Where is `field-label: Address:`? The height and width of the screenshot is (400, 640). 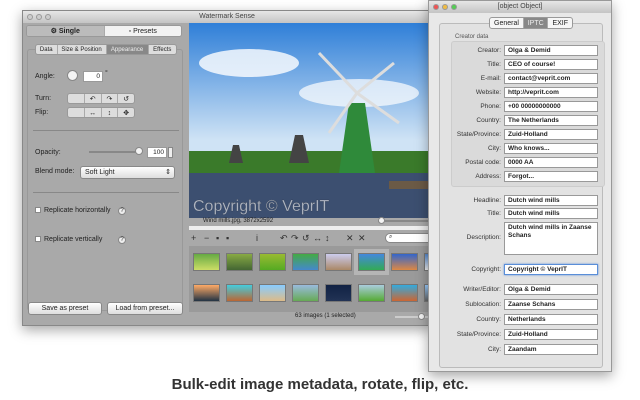
field-label: Address: is located at coordinates (488, 176).